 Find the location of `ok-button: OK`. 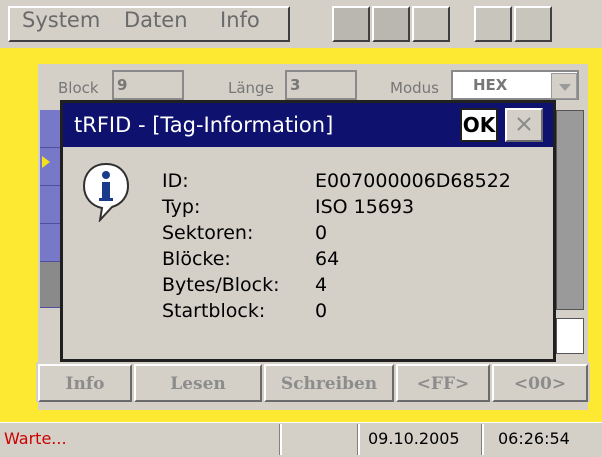

ok-button: OK is located at coordinates (479, 125).